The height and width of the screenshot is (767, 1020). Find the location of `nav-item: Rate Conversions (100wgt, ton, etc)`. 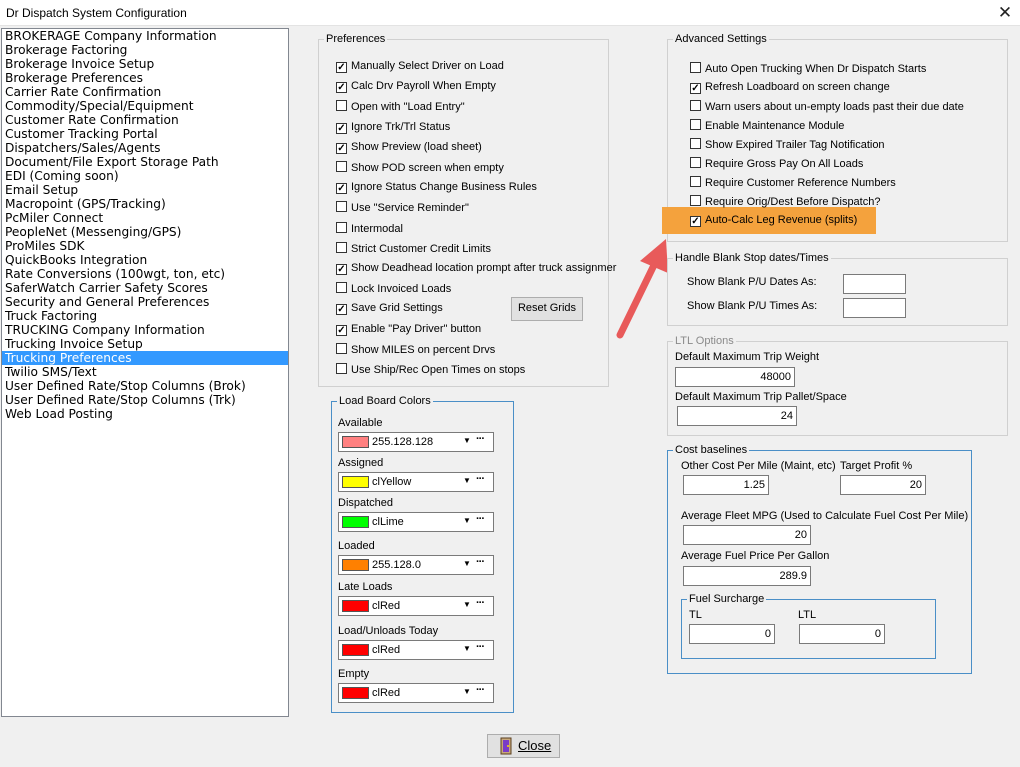

nav-item: Rate Conversions (100wgt, ton, etc) is located at coordinates (145, 274).